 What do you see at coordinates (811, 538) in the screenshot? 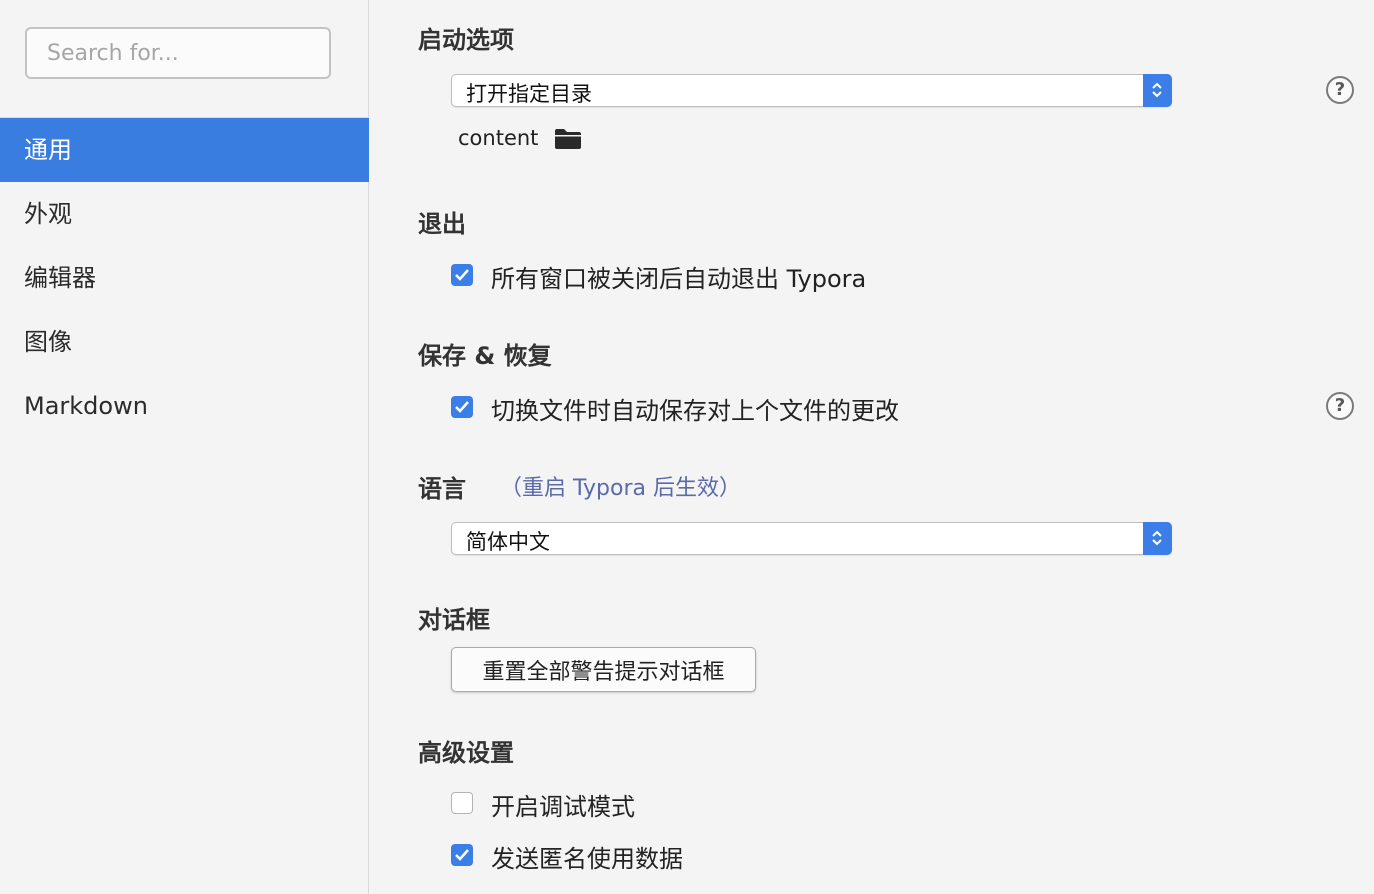
I see `language-select: 简体中文` at bounding box center [811, 538].